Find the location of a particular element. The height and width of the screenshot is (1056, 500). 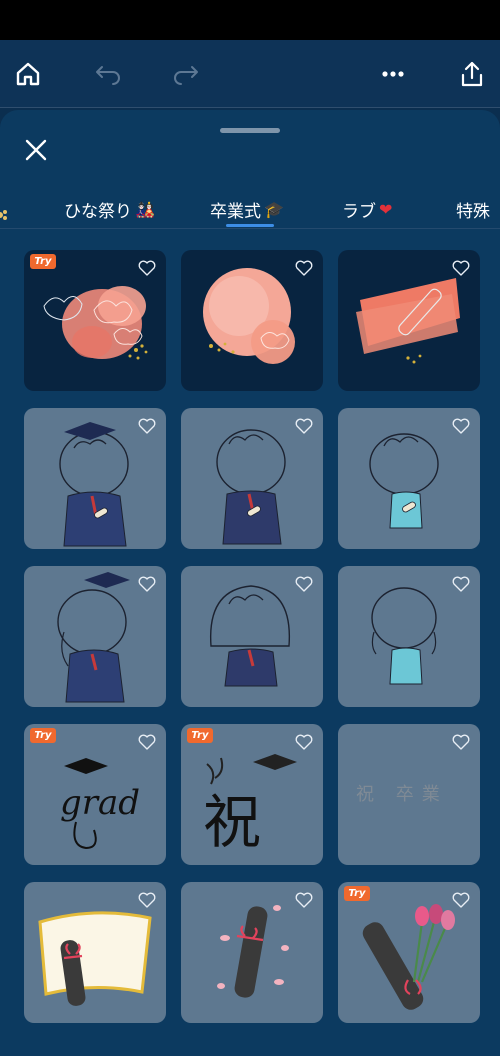

heart-icon: ❤ is located at coordinates (386, 209).